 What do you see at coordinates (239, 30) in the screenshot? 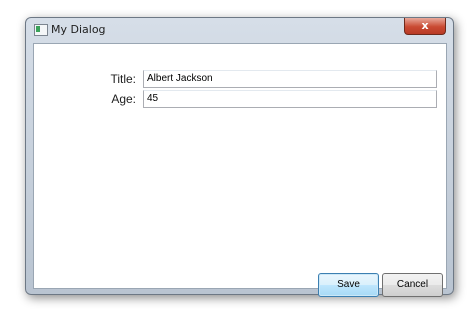
I see `title-bar: My Dialog x` at bounding box center [239, 30].